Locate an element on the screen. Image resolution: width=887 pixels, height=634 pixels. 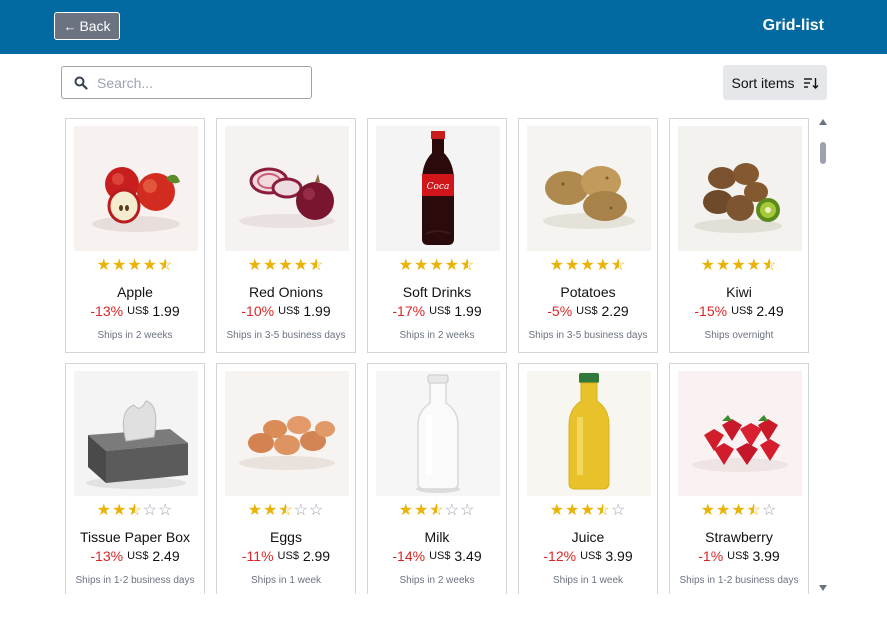
sort-items-button: Sort items is located at coordinates (775, 82).